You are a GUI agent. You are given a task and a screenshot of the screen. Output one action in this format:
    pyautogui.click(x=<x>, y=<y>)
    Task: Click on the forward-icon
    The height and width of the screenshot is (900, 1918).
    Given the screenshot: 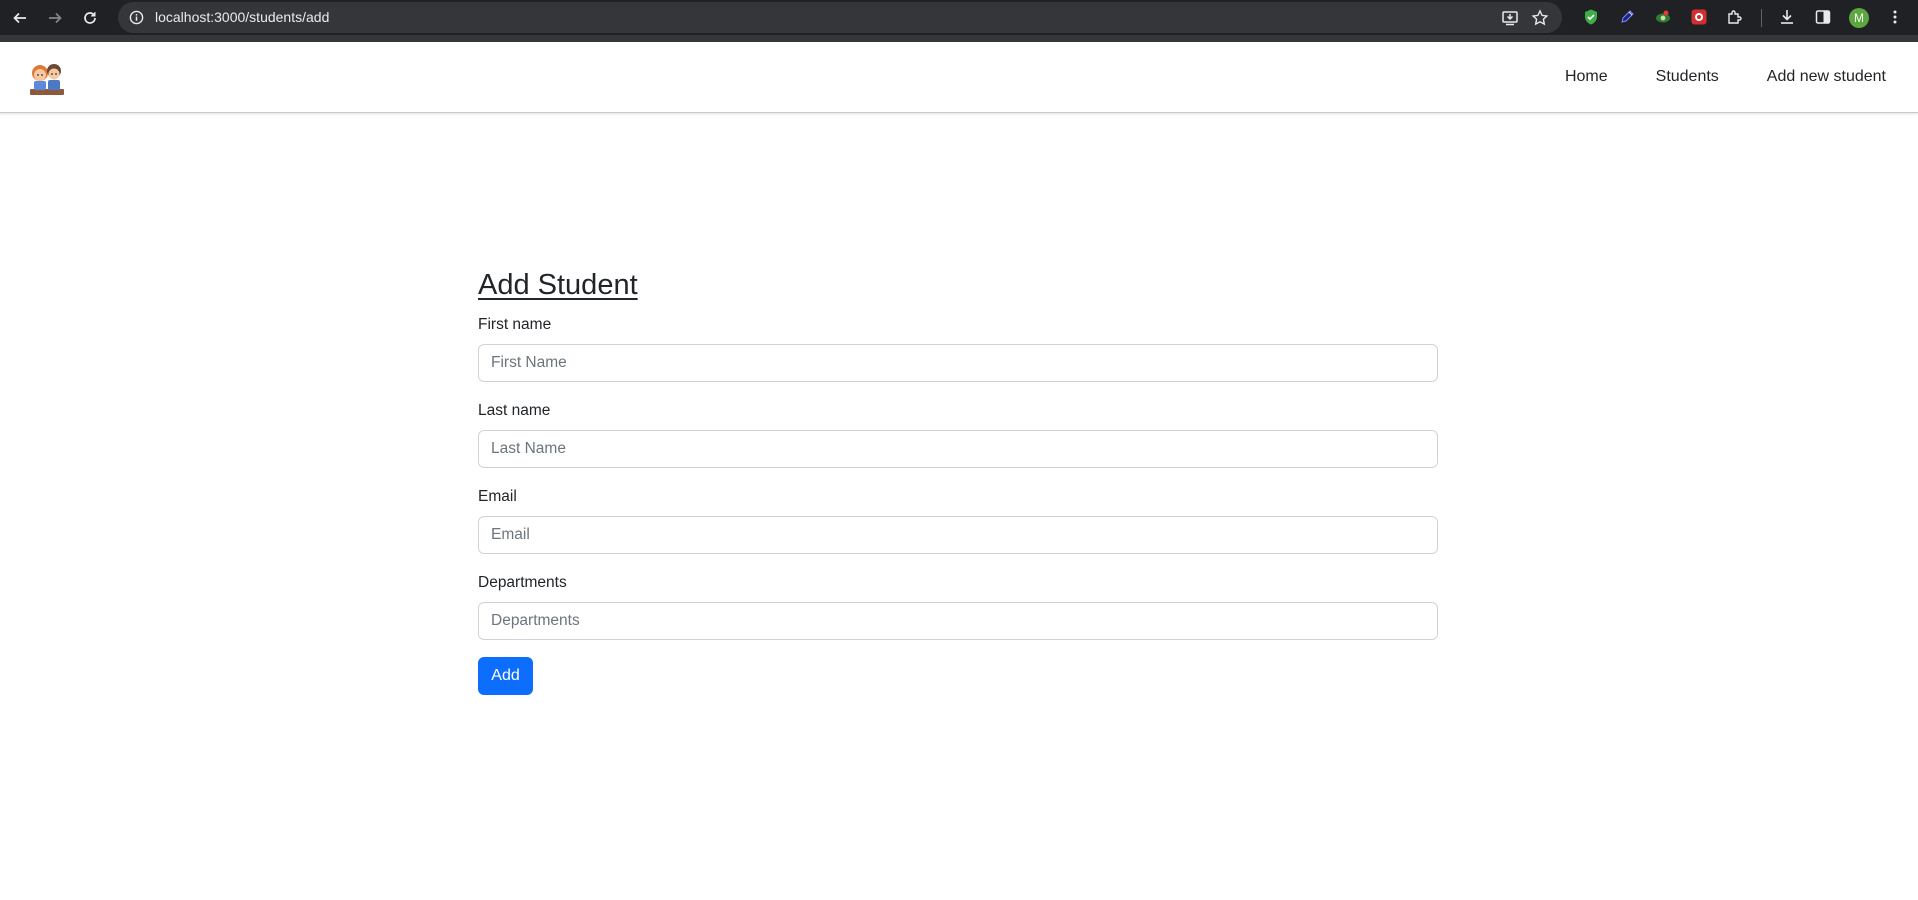 What is the action you would take?
    pyautogui.click(x=55, y=18)
    